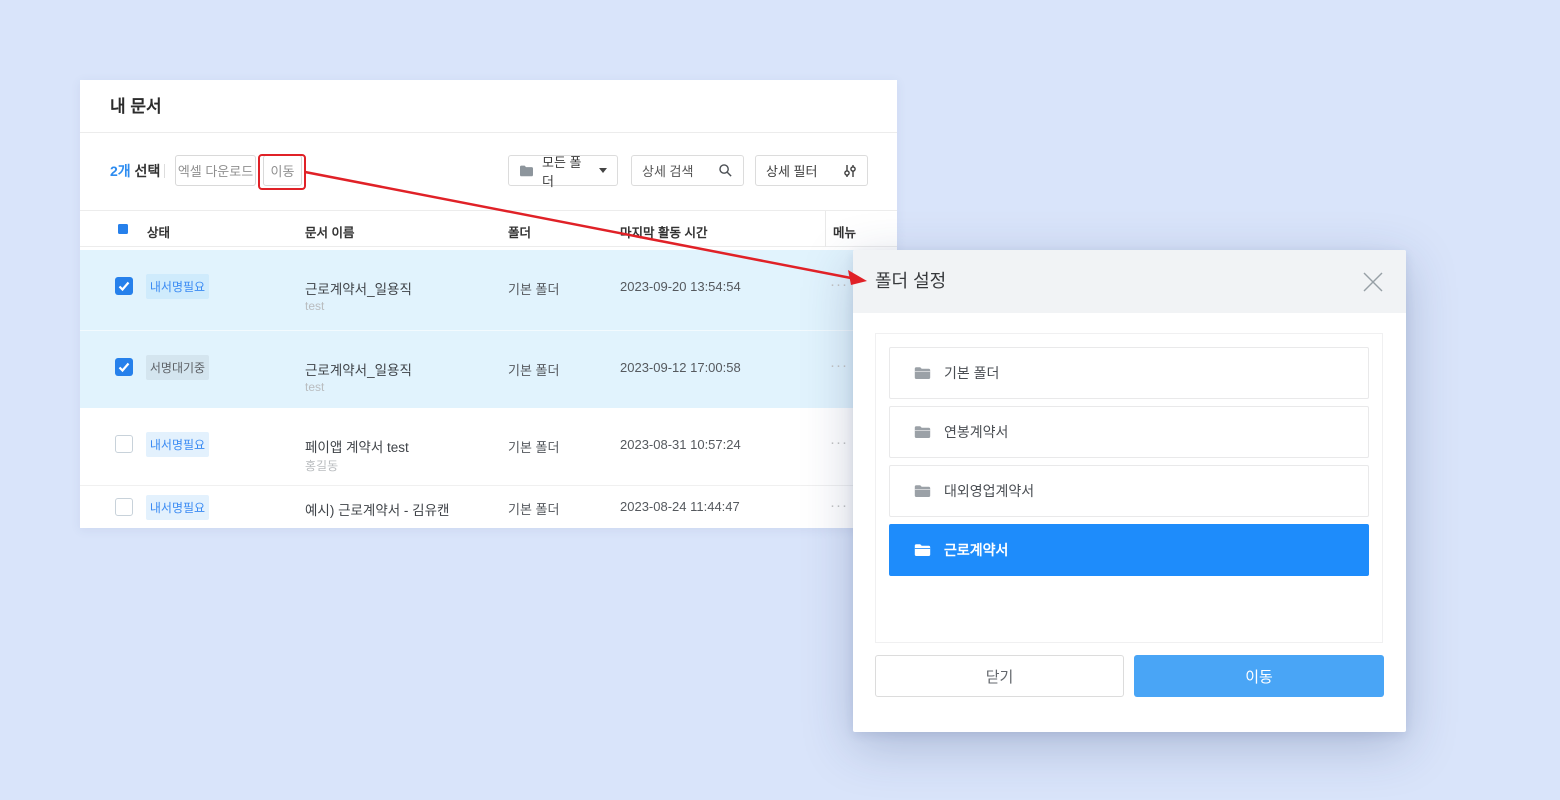 The height and width of the screenshot is (800, 1560). Describe the element at coordinates (668, 171) in the screenshot. I see `search-label: 상세 검색` at that location.